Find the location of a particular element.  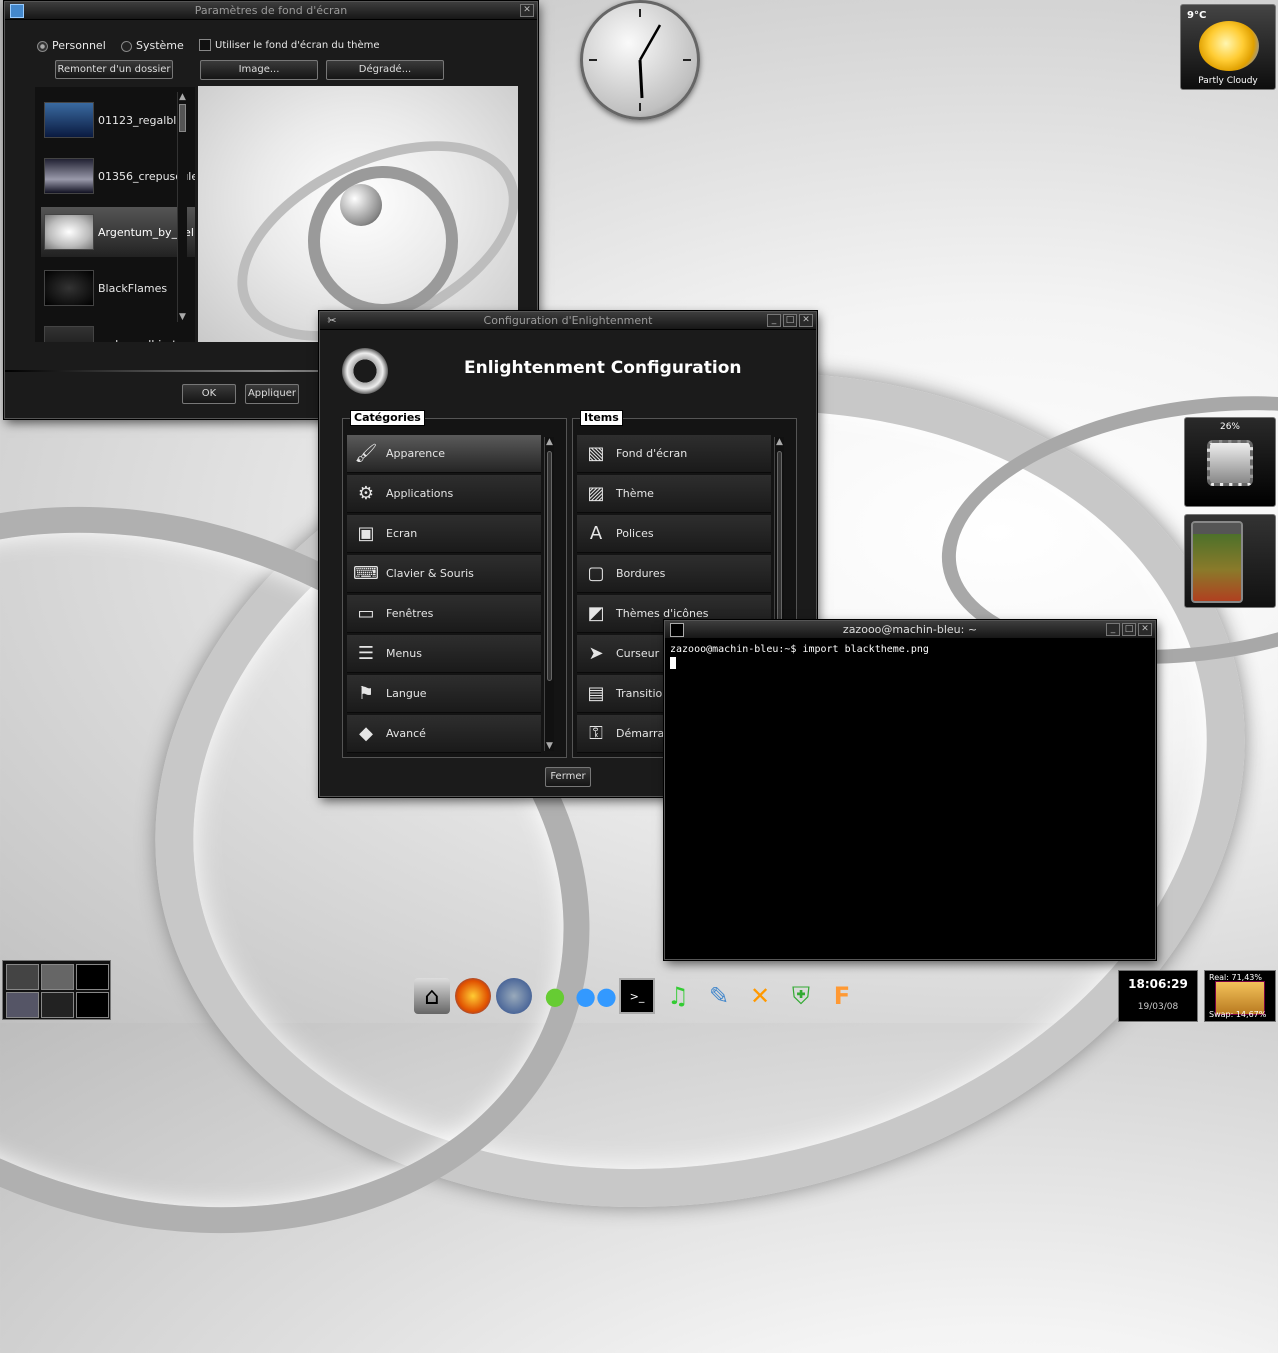

e-config-heading: Enlightenment Configuration is located at coordinates (603, 368).